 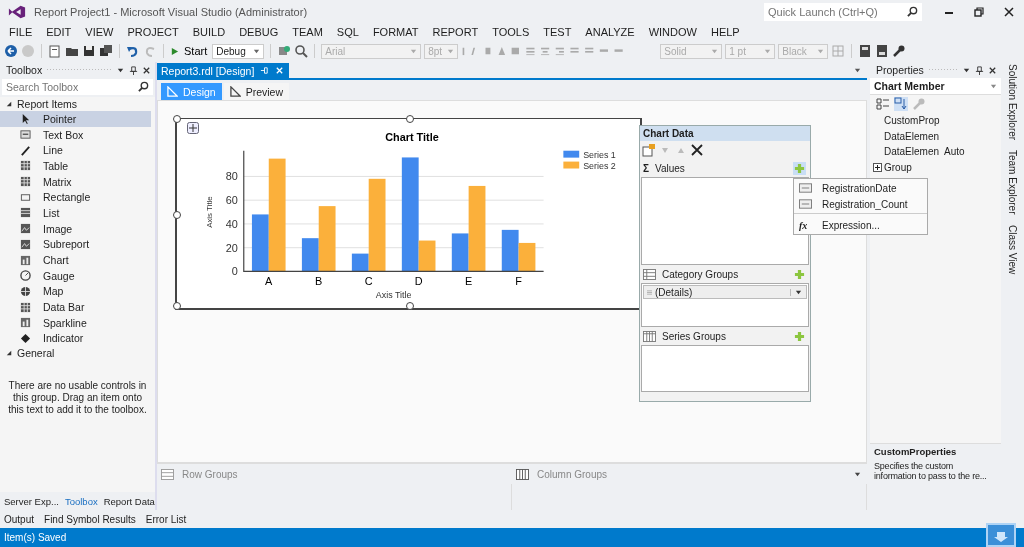 What do you see at coordinates (259, 32) in the screenshot?
I see `menu-item: DEBUG` at bounding box center [259, 32].